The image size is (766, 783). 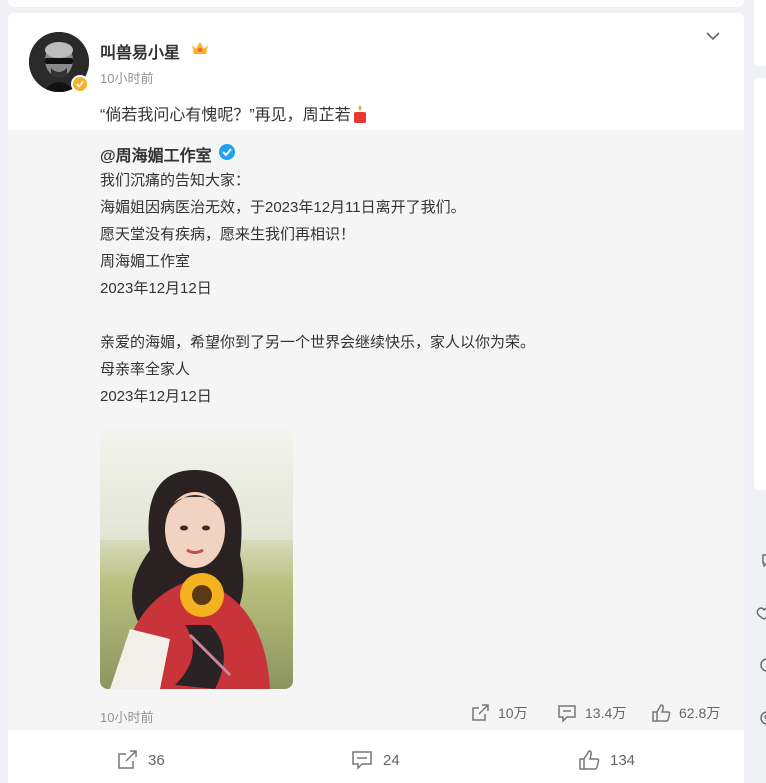 I want to click on like-count: 134, so click(x=623, y=760).